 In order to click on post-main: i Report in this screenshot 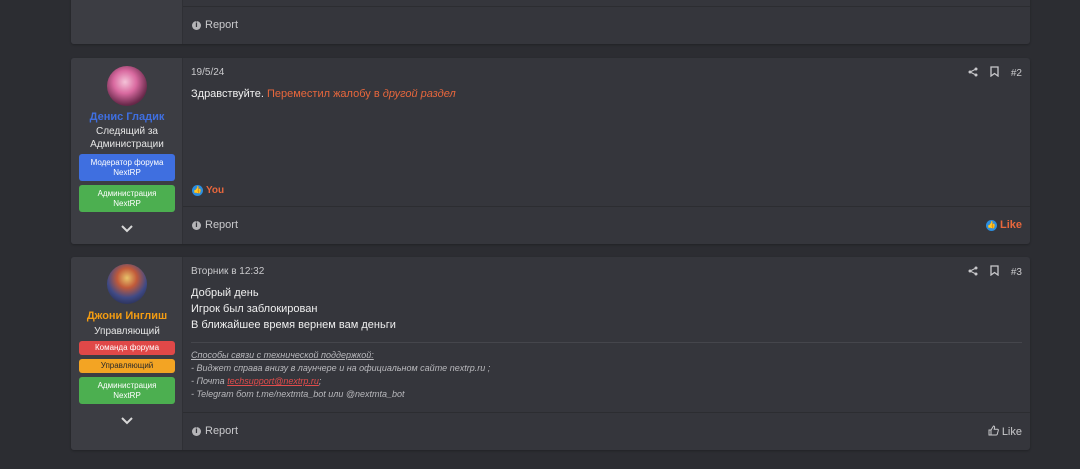, I will do `click(606, 22)`.